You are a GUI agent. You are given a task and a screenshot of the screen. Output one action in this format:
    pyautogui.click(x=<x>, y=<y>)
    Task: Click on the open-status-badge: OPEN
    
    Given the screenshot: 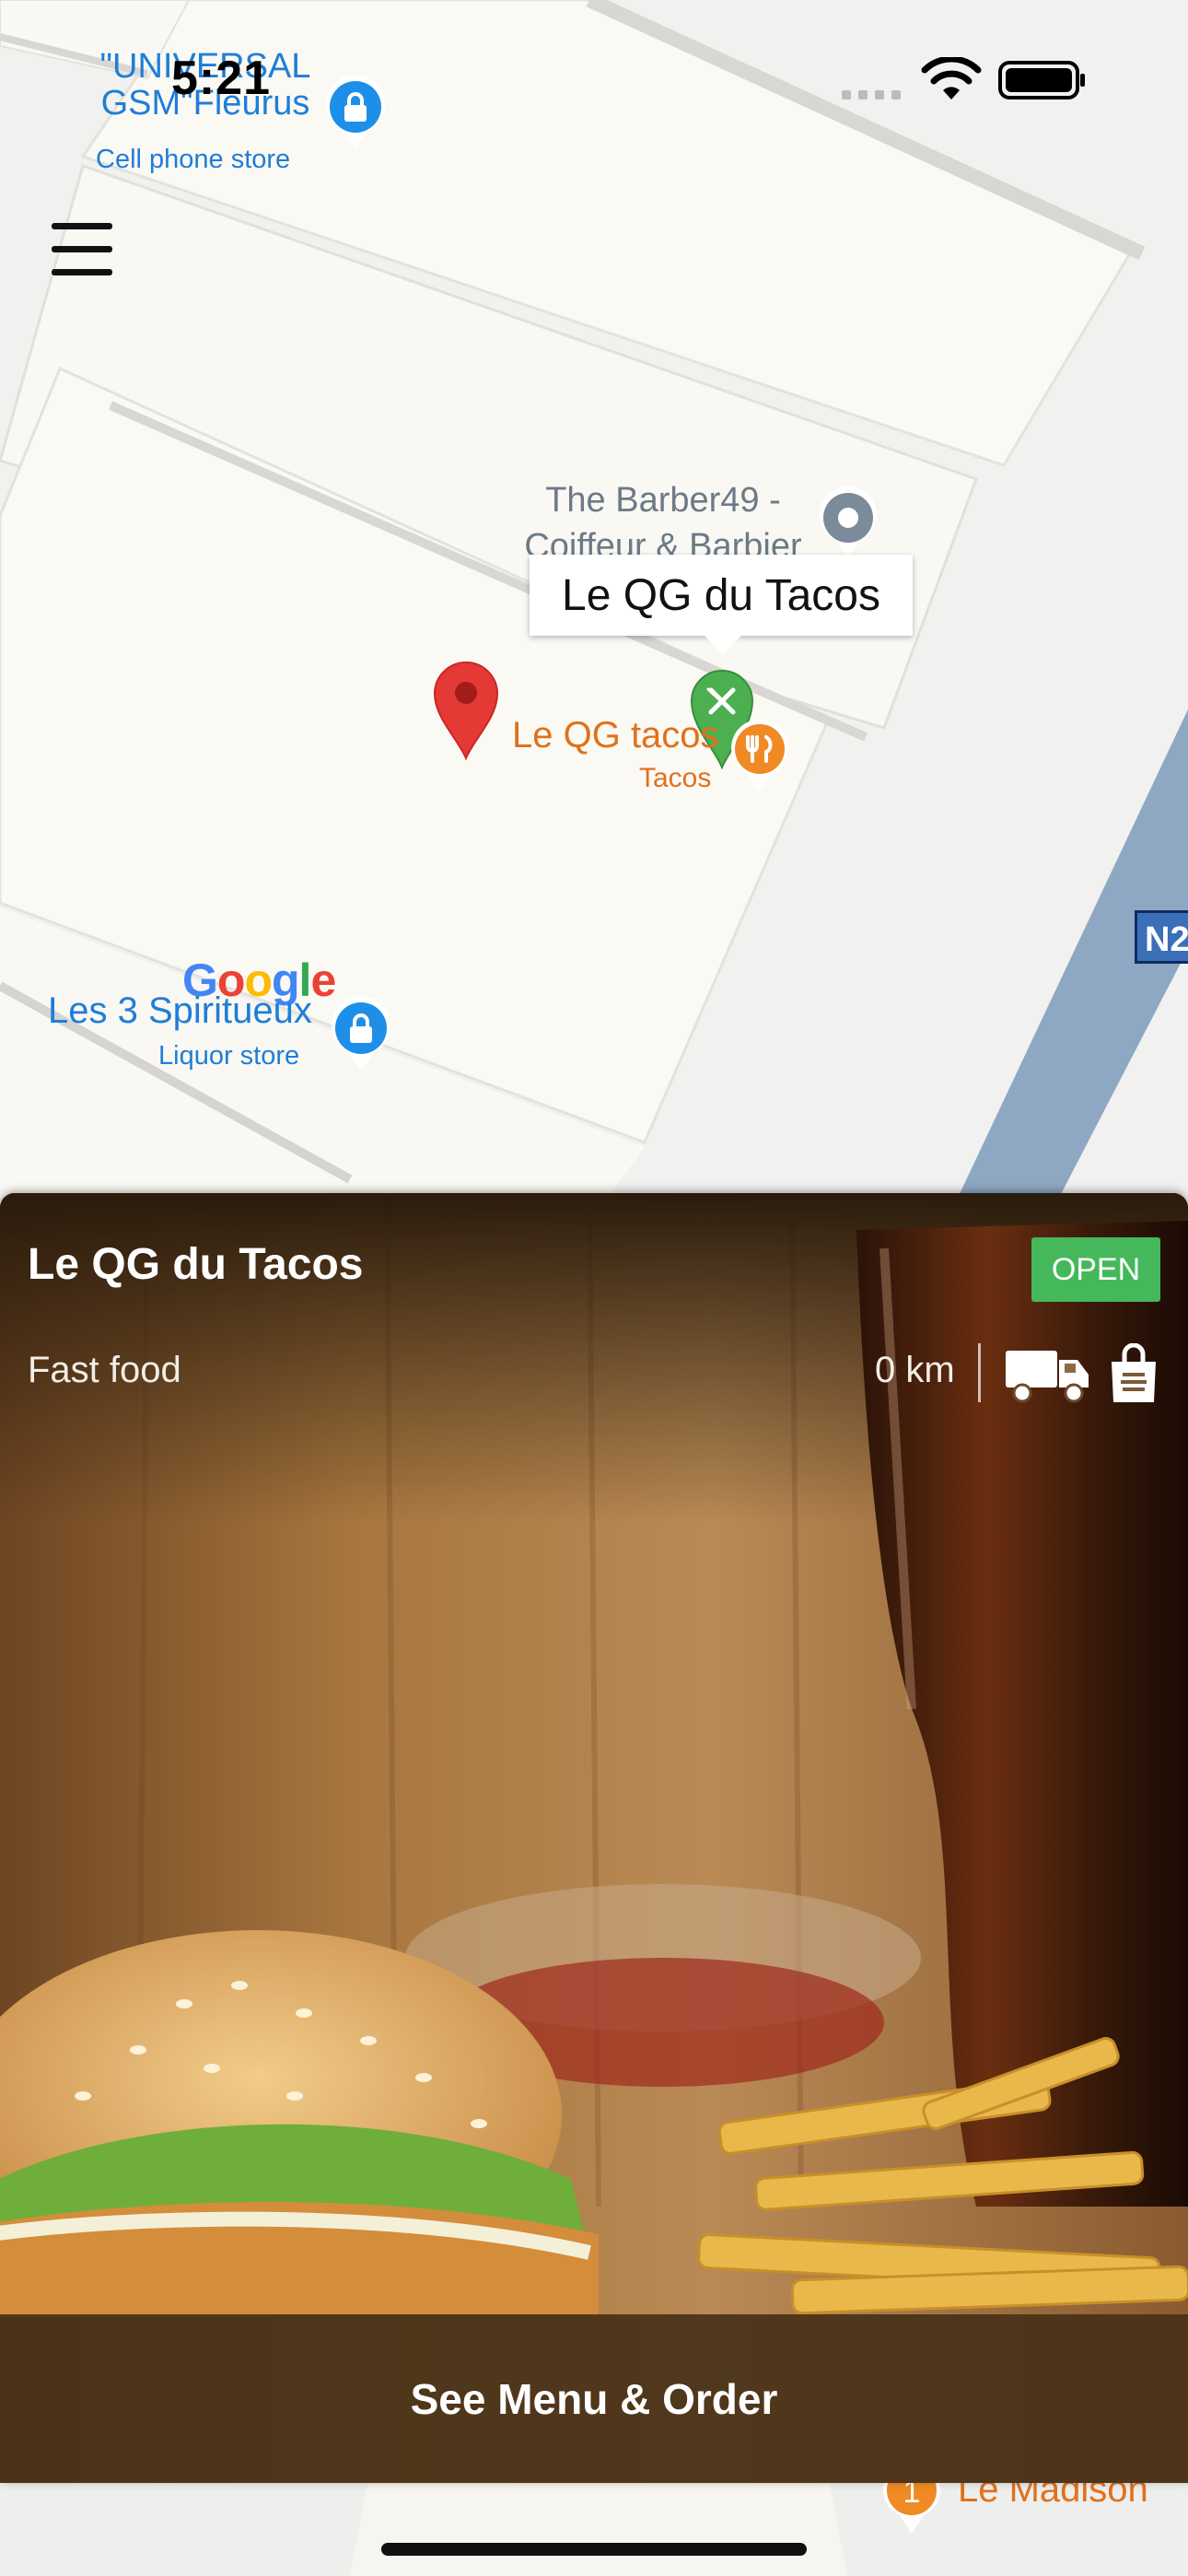 What is the action you would take?
    pyautogui.click(x=1095, y=1269)
    